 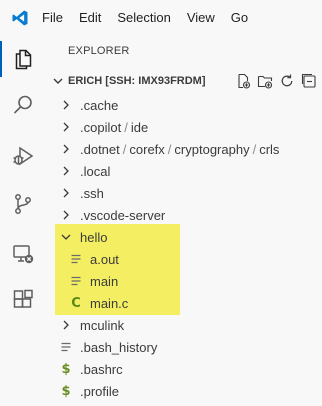 I want to click on tree-item-dotnet-path: .dotnet / corefx / cryptography / crls, so click(x=184, y=149).